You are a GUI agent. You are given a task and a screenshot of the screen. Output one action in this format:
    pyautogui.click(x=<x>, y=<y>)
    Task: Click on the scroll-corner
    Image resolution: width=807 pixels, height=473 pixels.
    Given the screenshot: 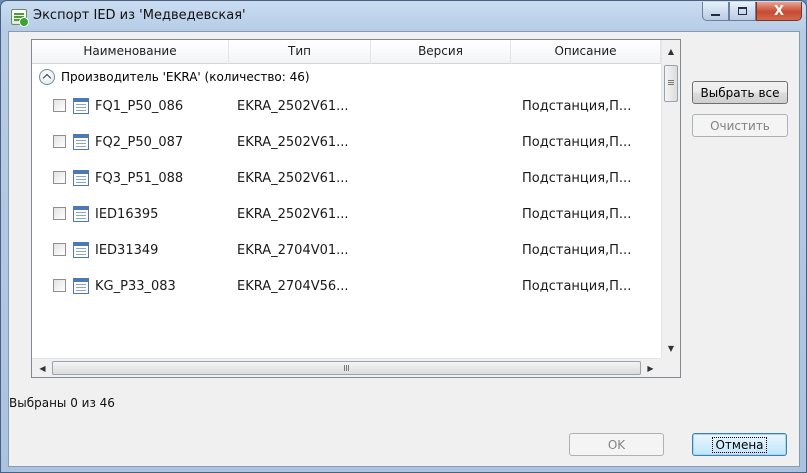 What is the action you would take?
    pyautogui.click(x=670, y=367)
    